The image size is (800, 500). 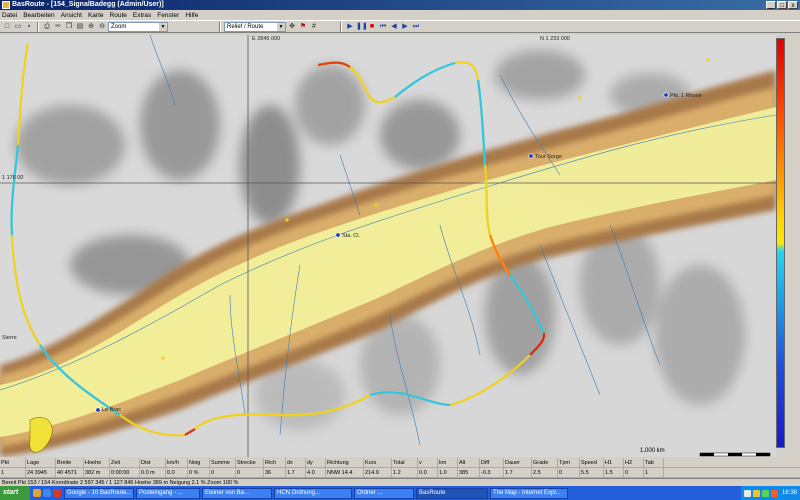 What do you see at coordinates (634, 462) in the screenshot?
I see `grid-header-cell: H2` at bounding box center [634, 462].